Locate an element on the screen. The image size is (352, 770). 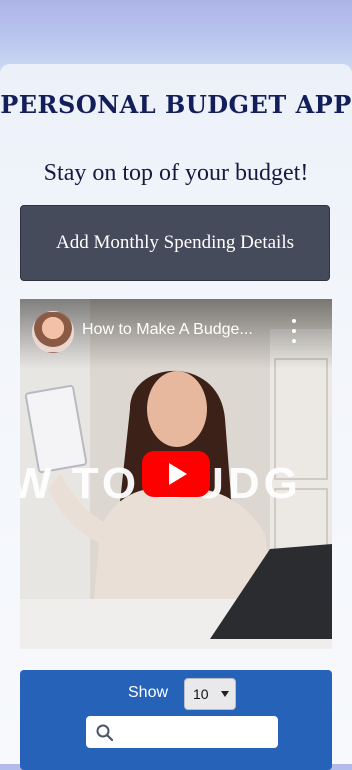
table-controls-panel: Show 10 is located at coordinates (176, 720).